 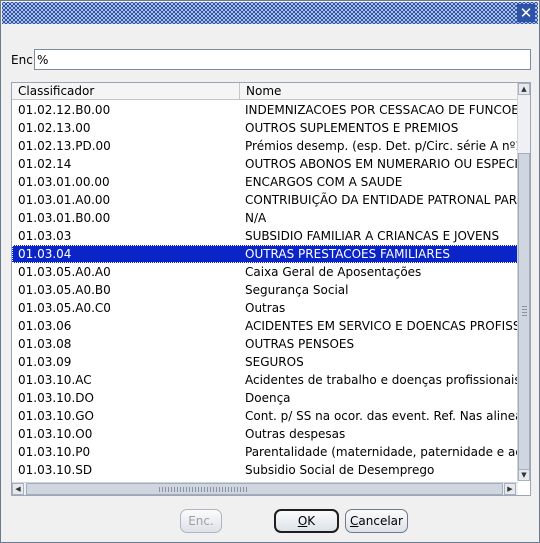 What do you see at coordinates (381, 110) in the screenshot?
I see `cell-nome: INDEMNIZACOES POR CESSACAO DE FUNCOES` at bounding box center [381, 110].